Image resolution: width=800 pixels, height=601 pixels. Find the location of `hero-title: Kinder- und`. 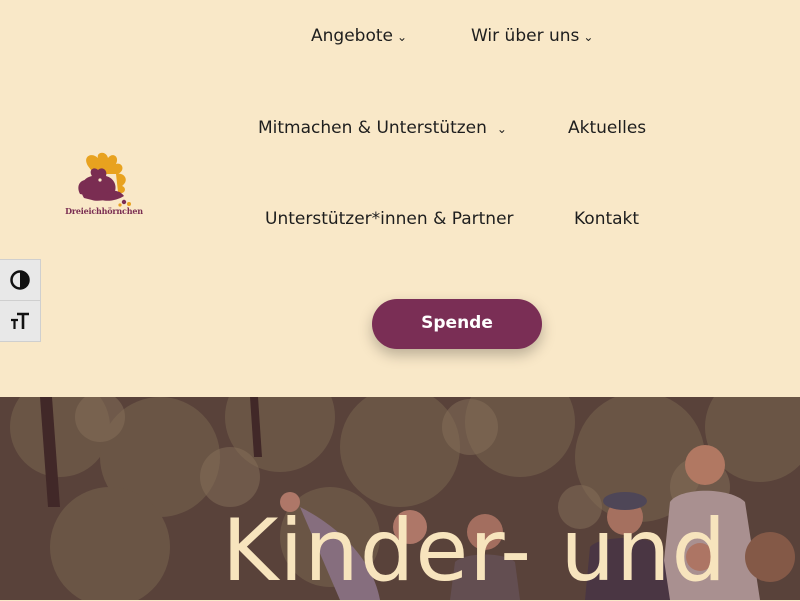

hero-title: Kinder- und is located at coordinates (475, 551).